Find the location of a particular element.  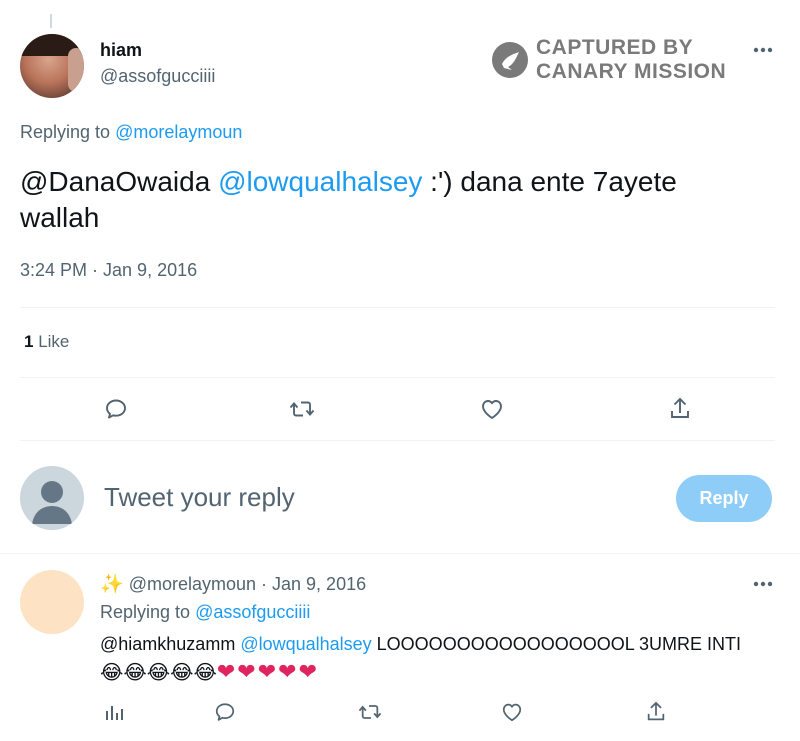

author-handle: @assofgucciiii is located at coordinates (157, 76).